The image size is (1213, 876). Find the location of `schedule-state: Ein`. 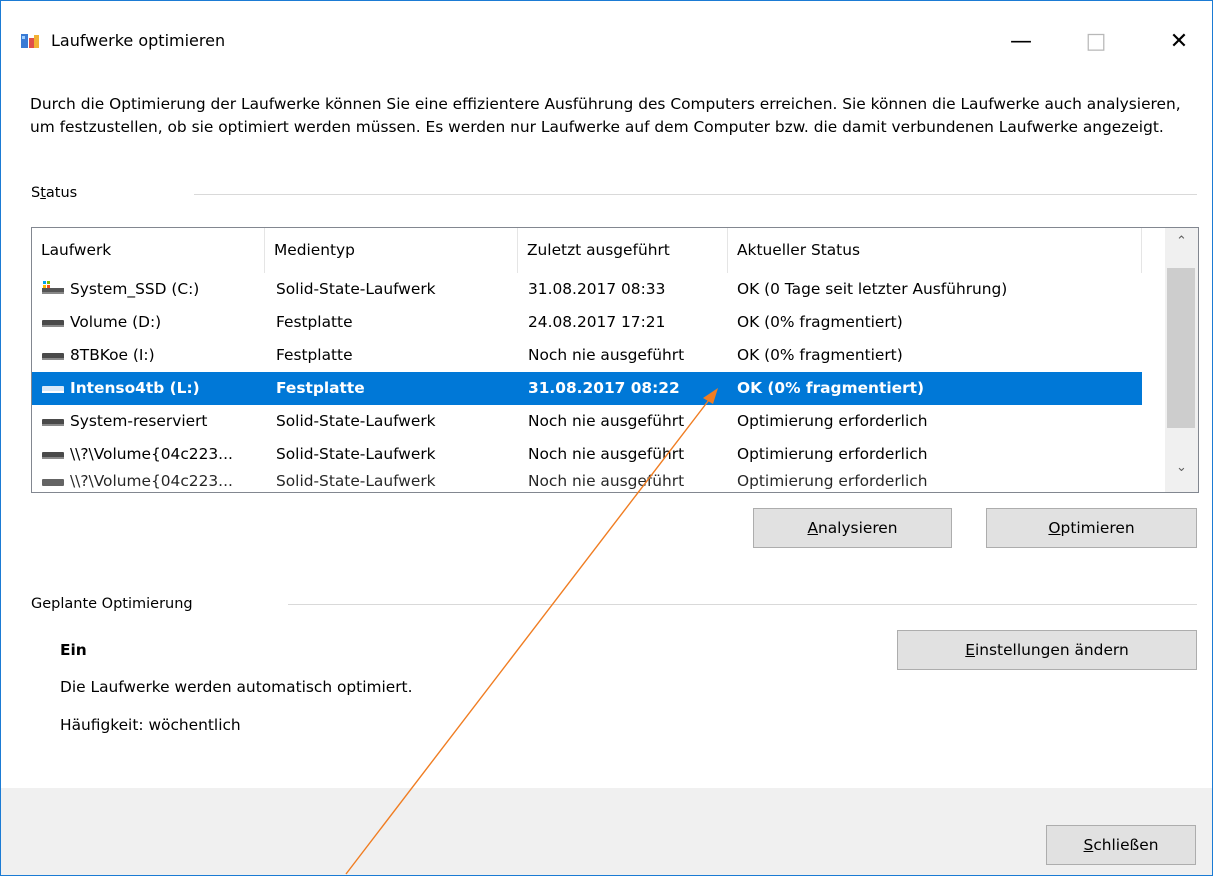

schedule-state: Ein is located at coordinates (73, 650).